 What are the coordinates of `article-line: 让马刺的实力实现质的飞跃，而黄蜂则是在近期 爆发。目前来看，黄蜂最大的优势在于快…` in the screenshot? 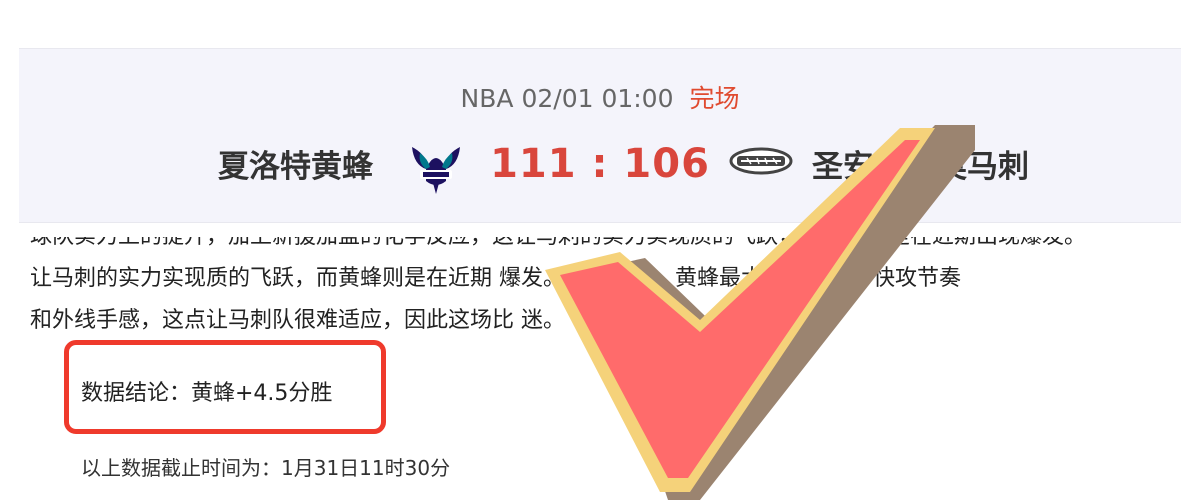 It's located at (495, 278).